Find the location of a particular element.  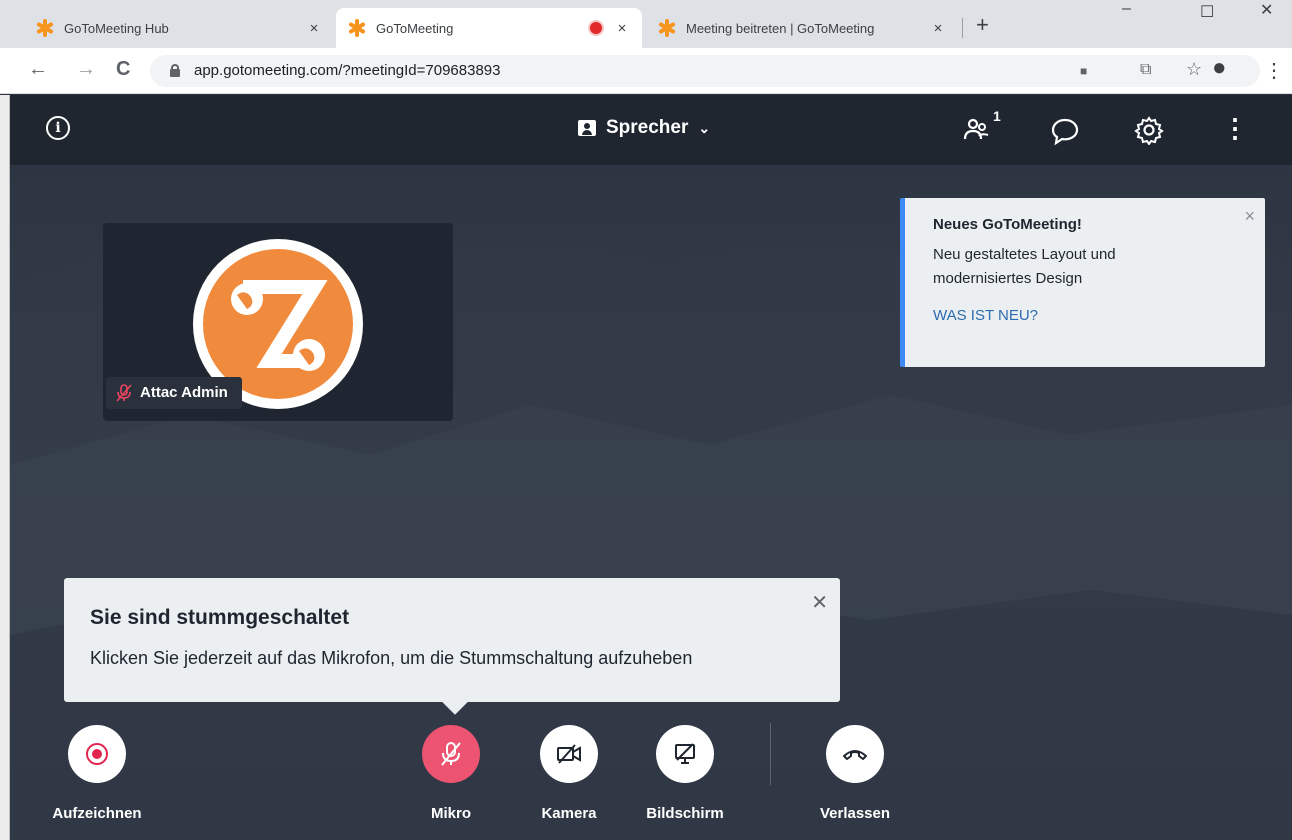

participant-name-tag: Attac Admin is located at coordinates (174, 393).